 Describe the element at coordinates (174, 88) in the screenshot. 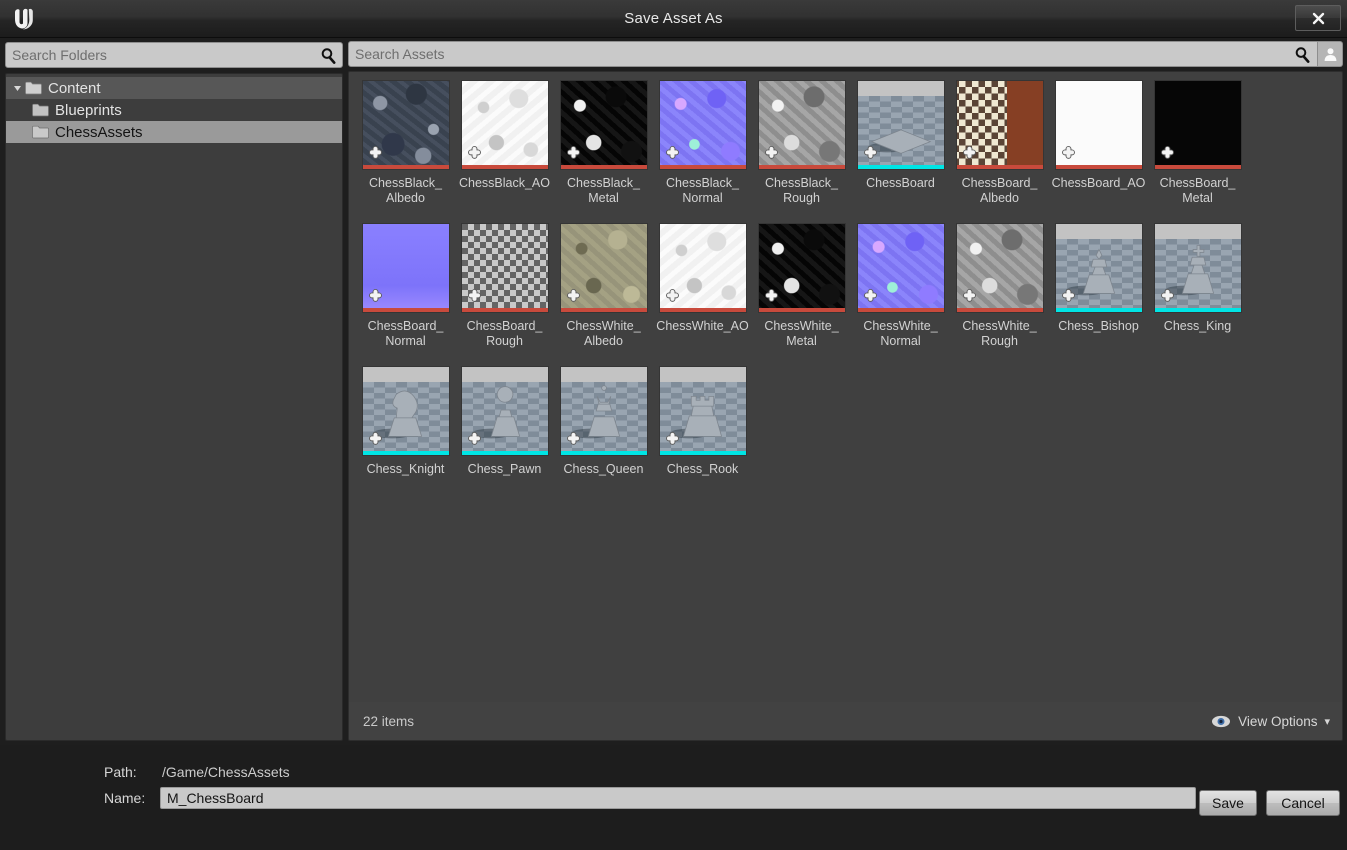

I see `tree-item-content: Content` at that location.